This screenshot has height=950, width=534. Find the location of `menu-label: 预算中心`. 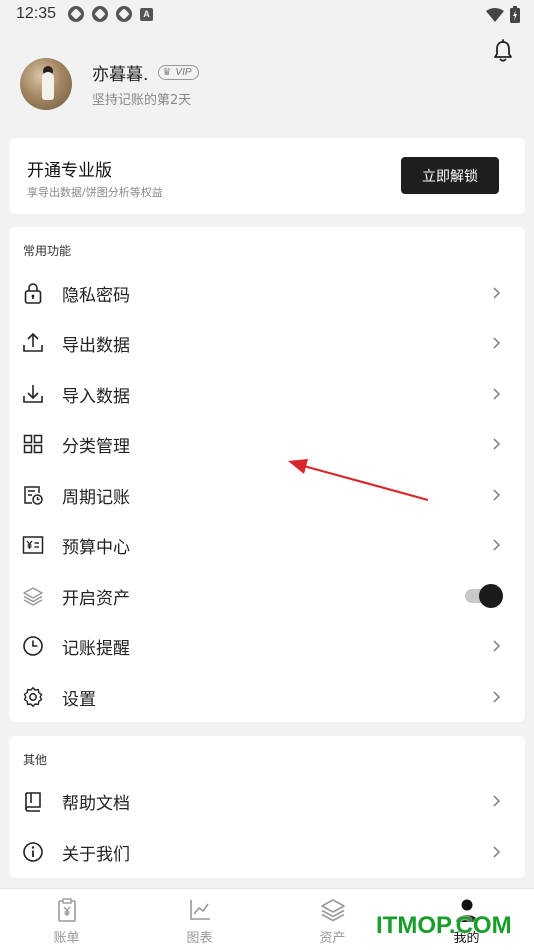

menu-label: 预算中心 is located at coordinates (96, 547).